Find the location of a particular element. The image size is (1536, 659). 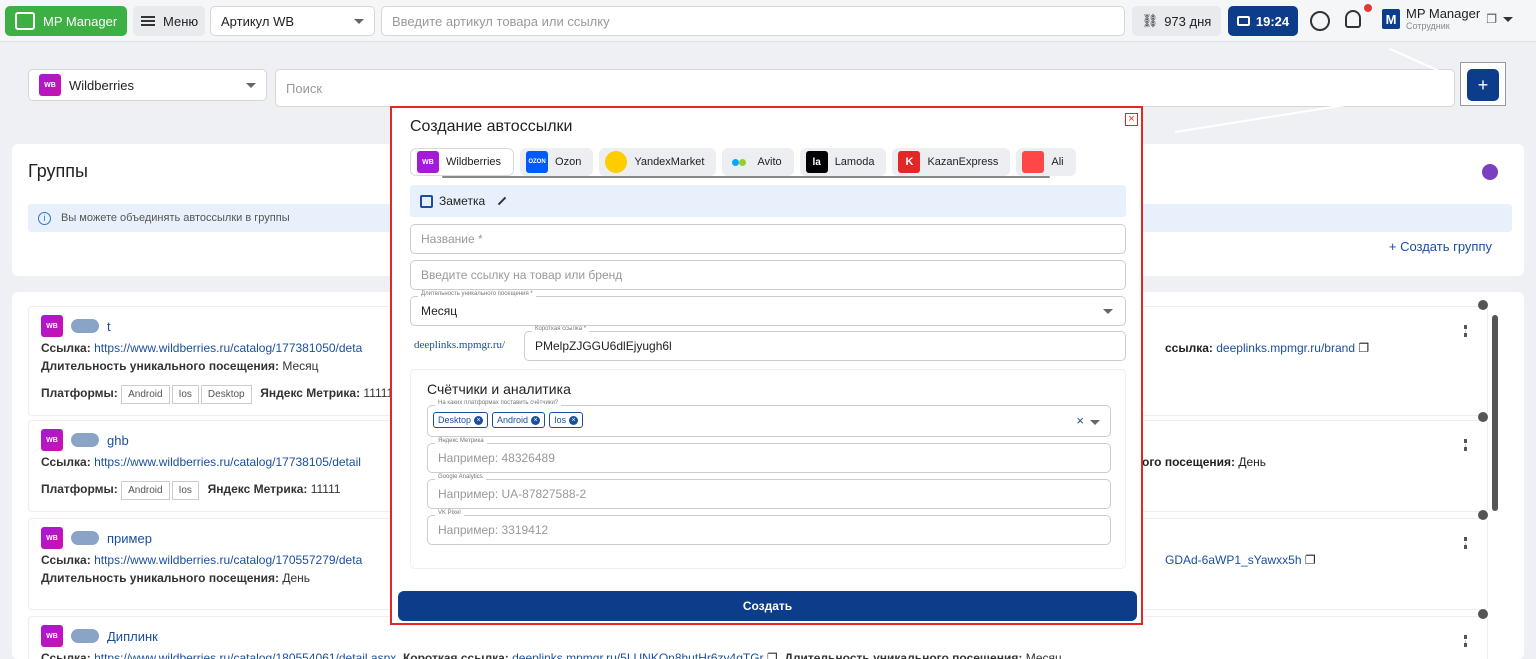

row-duration: Длительность уникального посещения: День is located at coordinates (175, 578).